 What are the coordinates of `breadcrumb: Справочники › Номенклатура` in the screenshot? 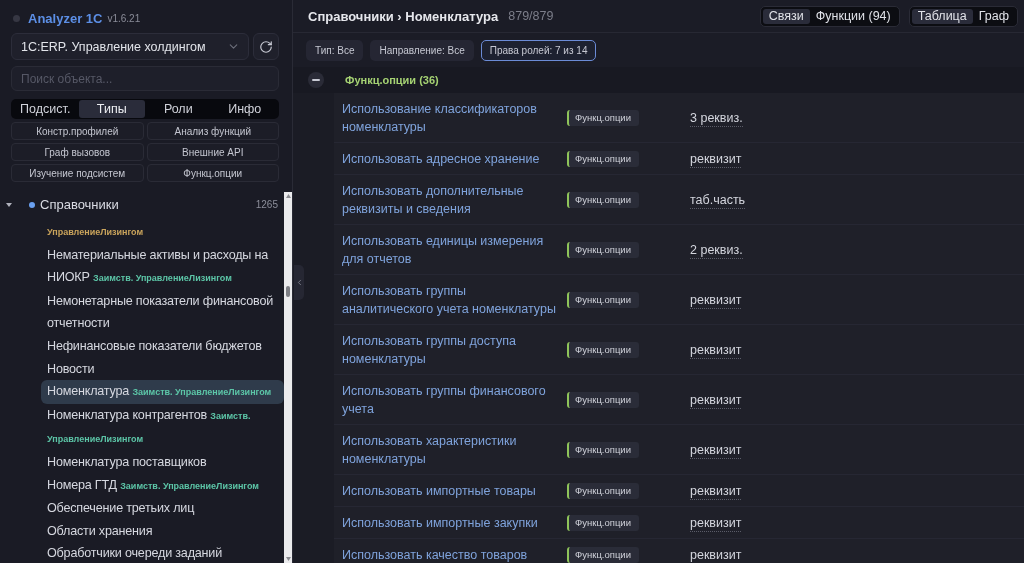 It's located at (403, 16).